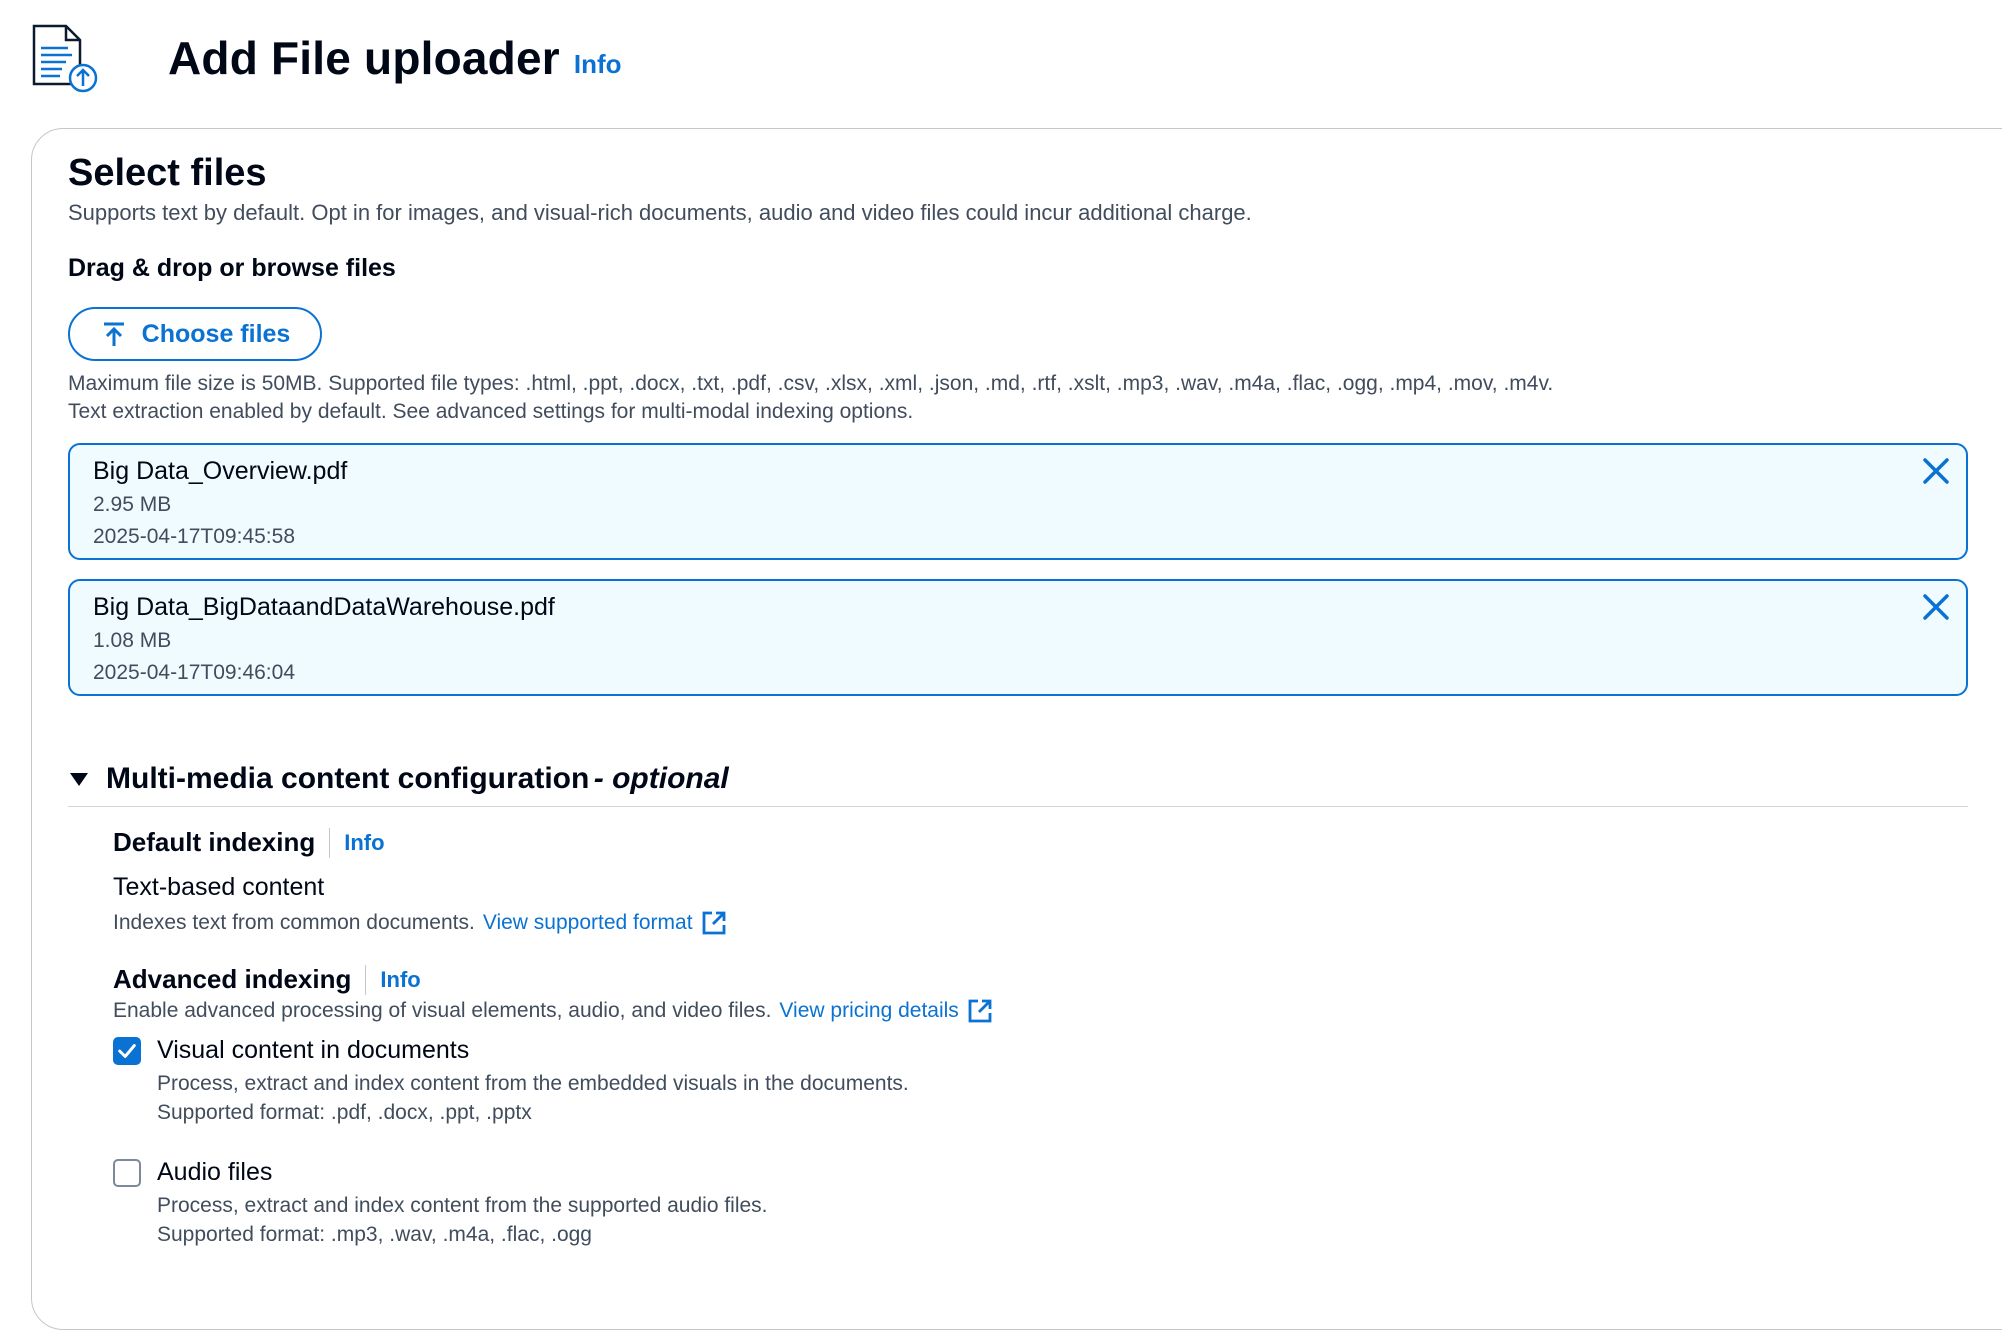 The width and height of the screenshot is (2002, 1330). I want to click on caret-down-icon, so click(79, 779).